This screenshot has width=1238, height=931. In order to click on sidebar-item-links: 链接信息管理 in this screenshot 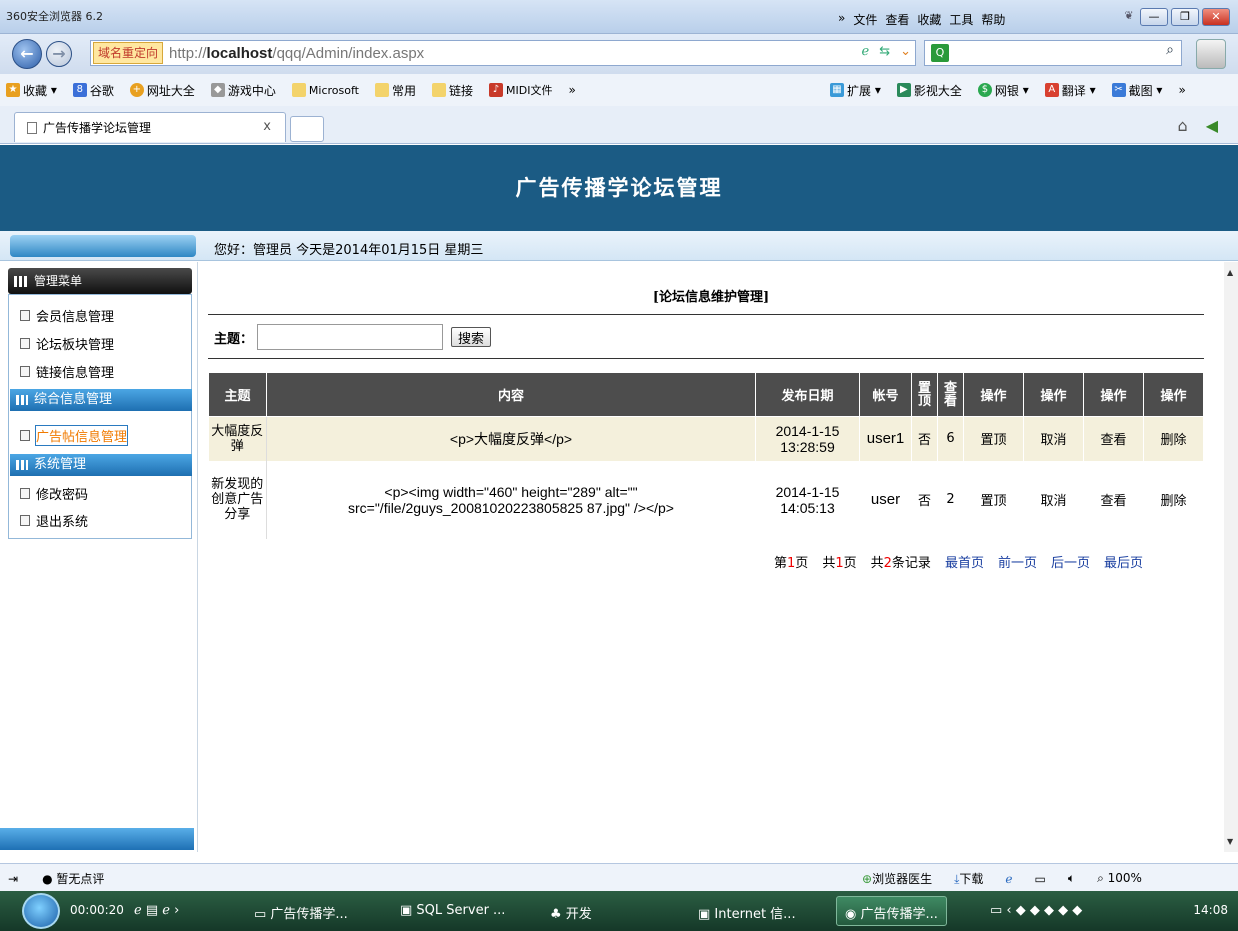, I will do `click(67, 371)`.